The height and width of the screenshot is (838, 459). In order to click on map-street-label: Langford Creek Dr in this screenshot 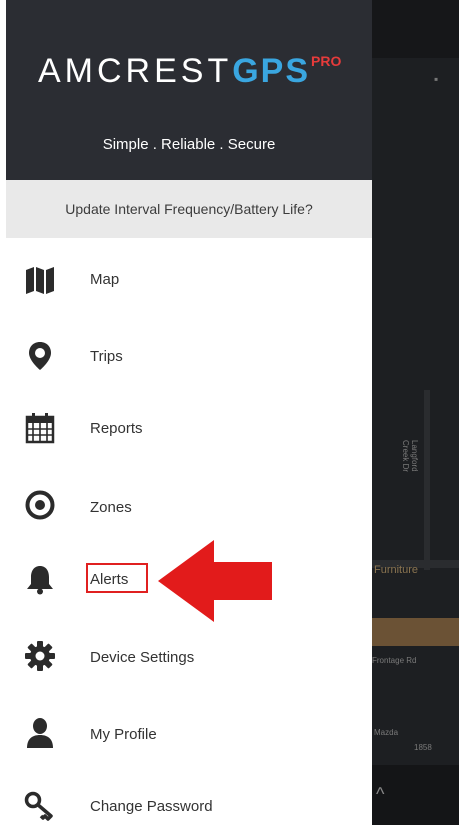, I will do `click(410, 456)`.